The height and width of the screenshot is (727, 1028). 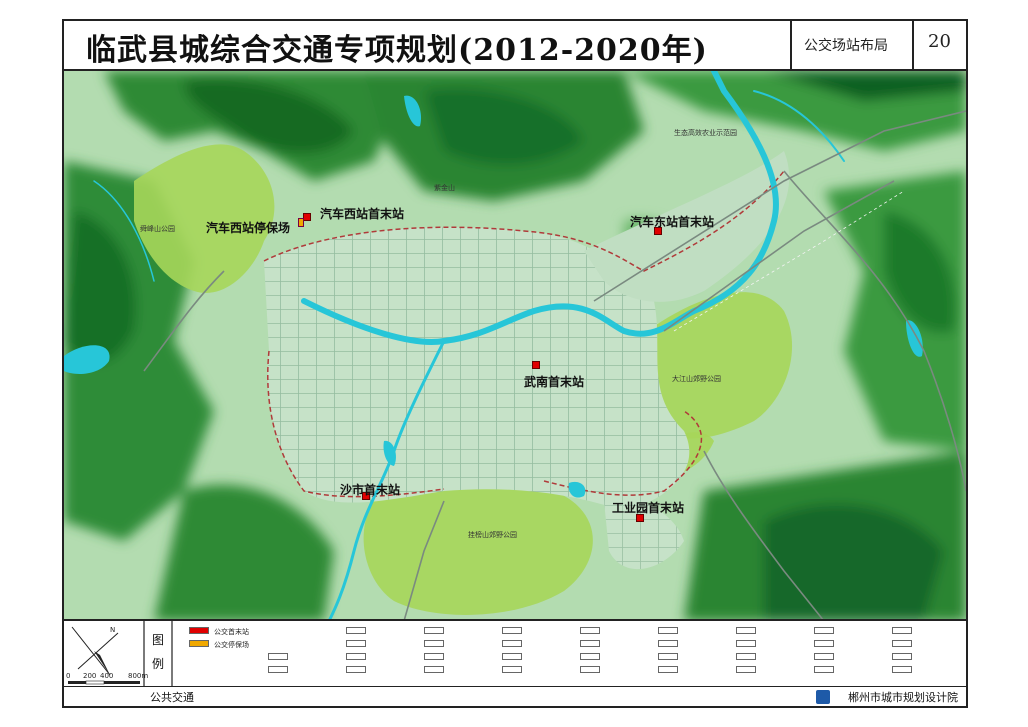 I want to click on legend: N 0 200 400 800m 图 例 公交首末站 公交停保场, so click(x=515, y=653).